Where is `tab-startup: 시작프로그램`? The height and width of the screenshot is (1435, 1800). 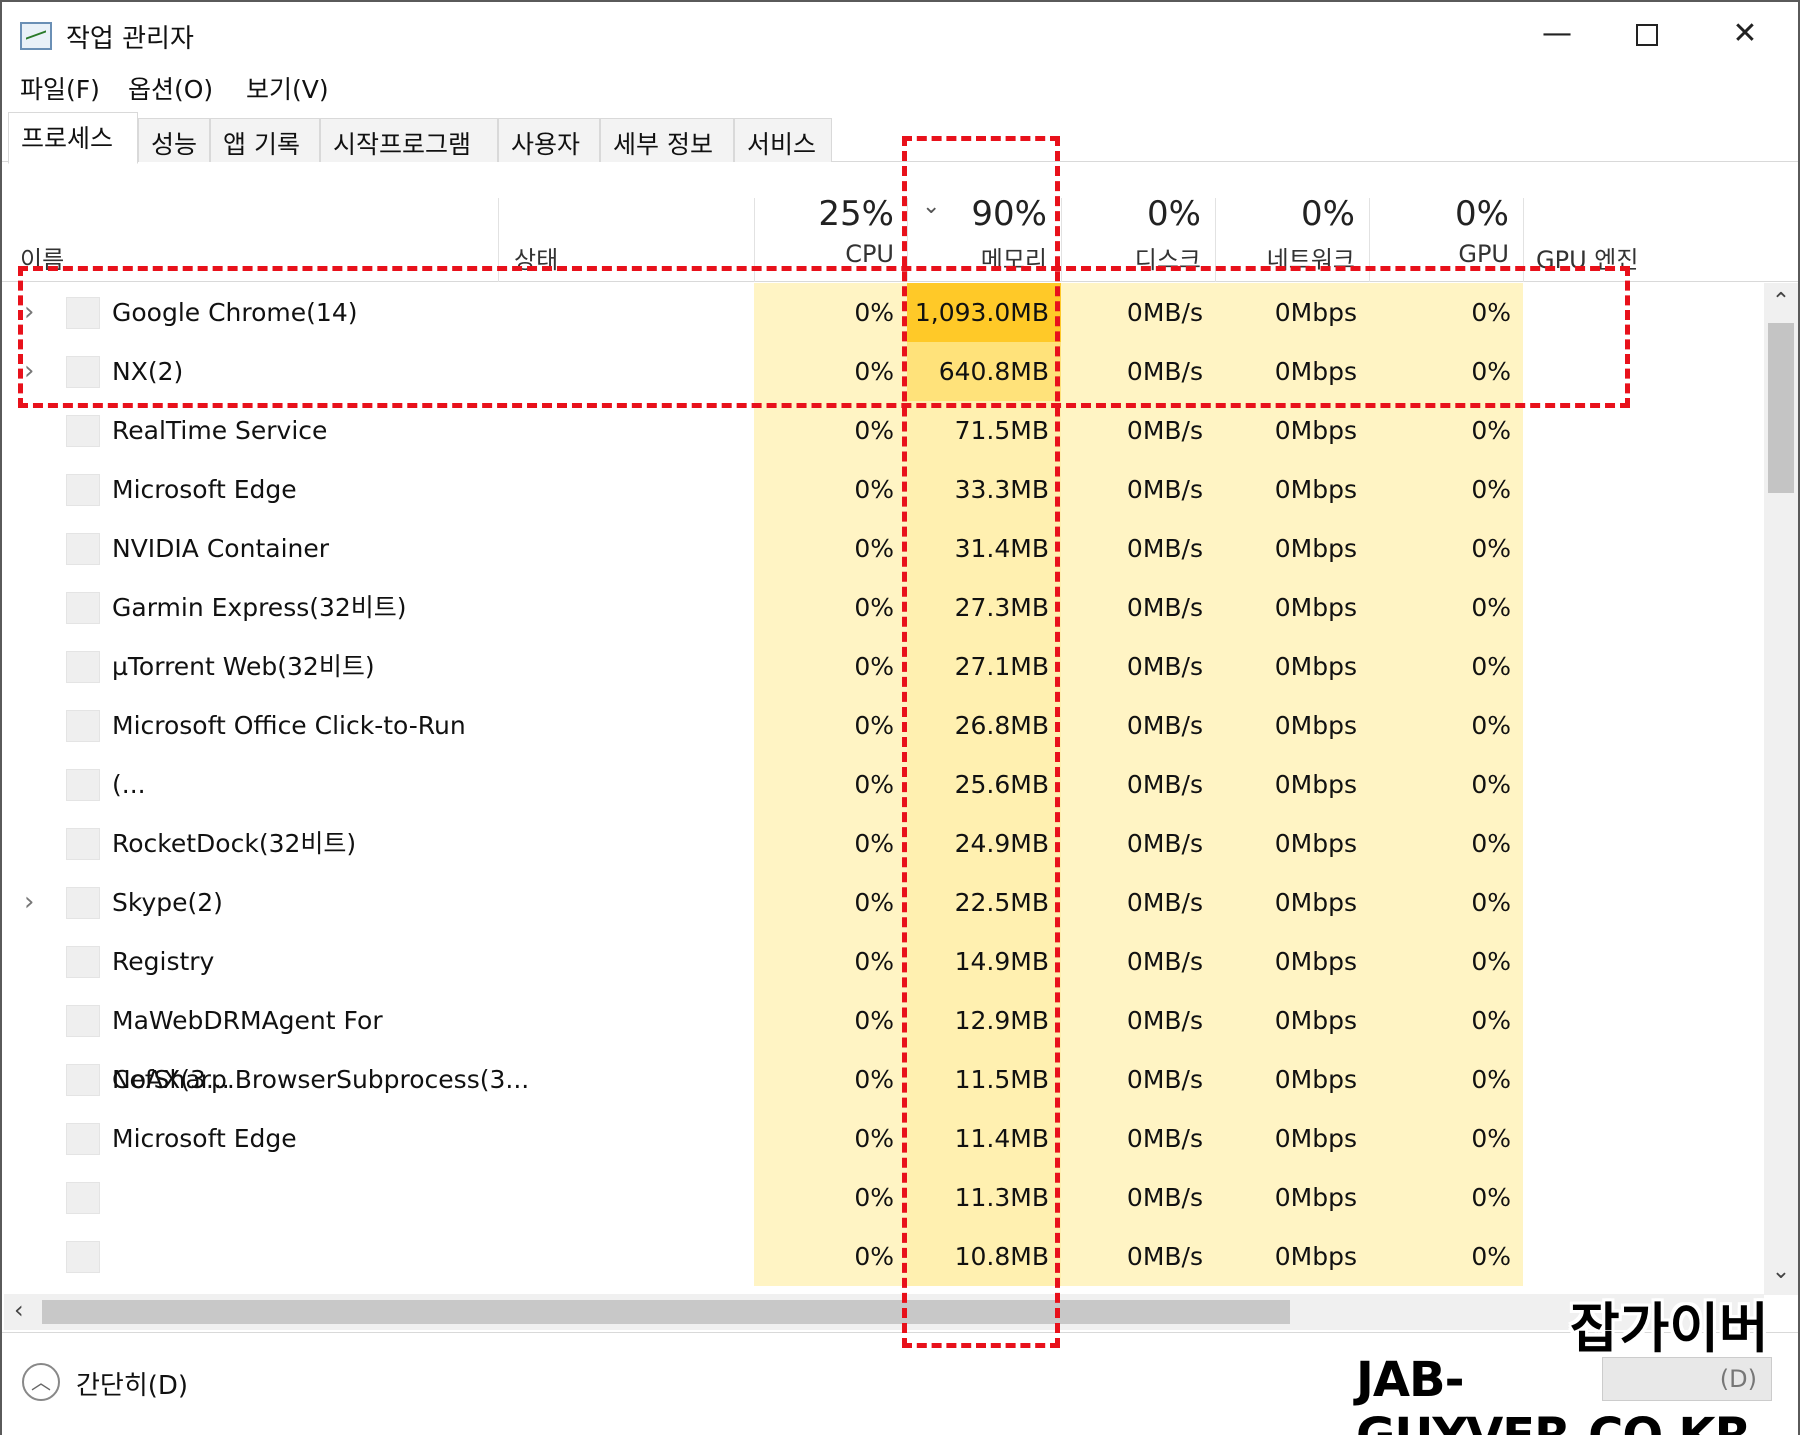 tab-startup: 시작프로그램 is located at coordinates (409, 140).